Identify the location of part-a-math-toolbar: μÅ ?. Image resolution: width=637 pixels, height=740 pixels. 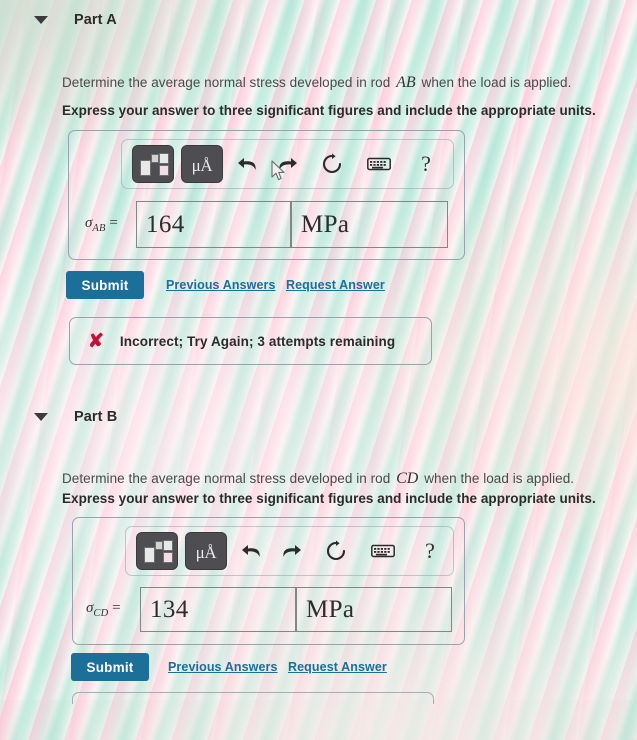
(287, 164).